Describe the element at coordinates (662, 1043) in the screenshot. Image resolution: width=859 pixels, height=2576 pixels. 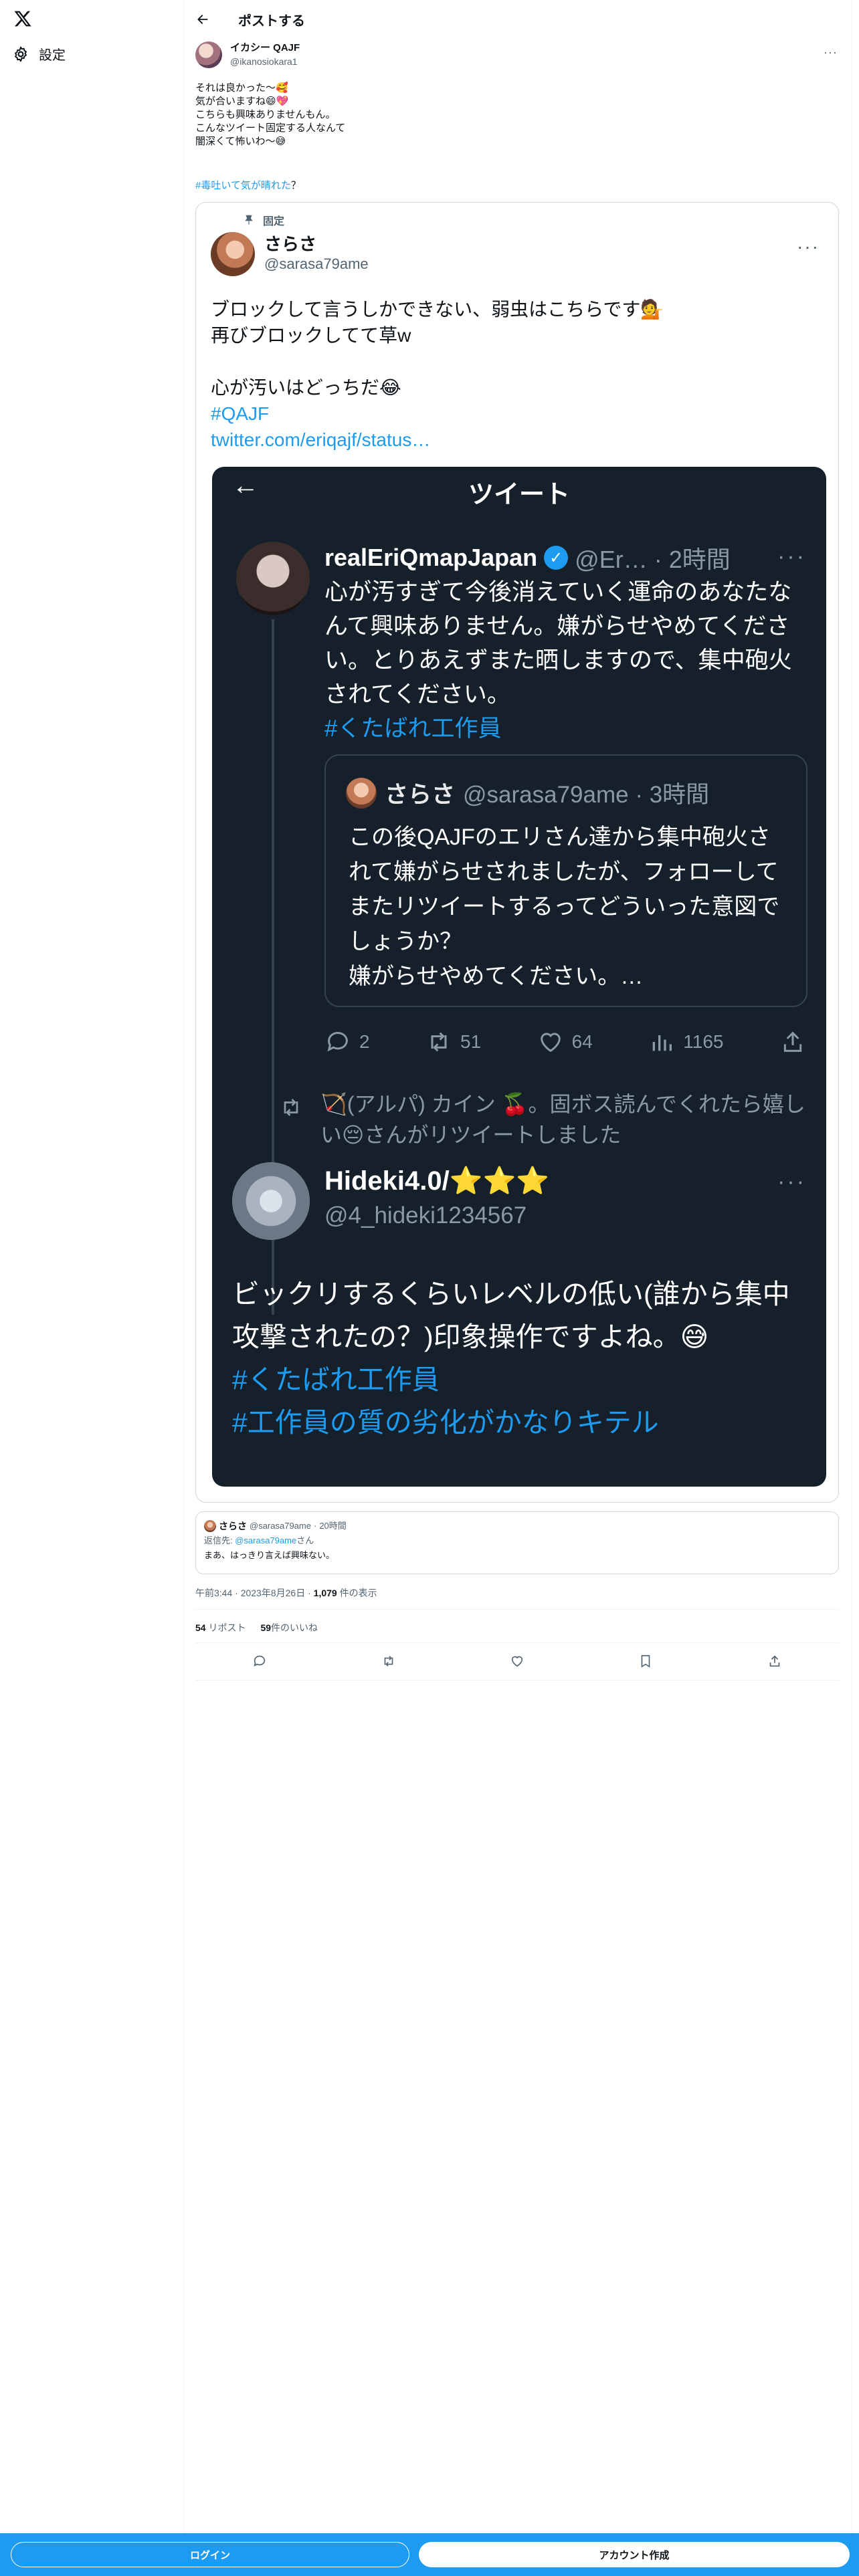
I see `views-icon` at that location.